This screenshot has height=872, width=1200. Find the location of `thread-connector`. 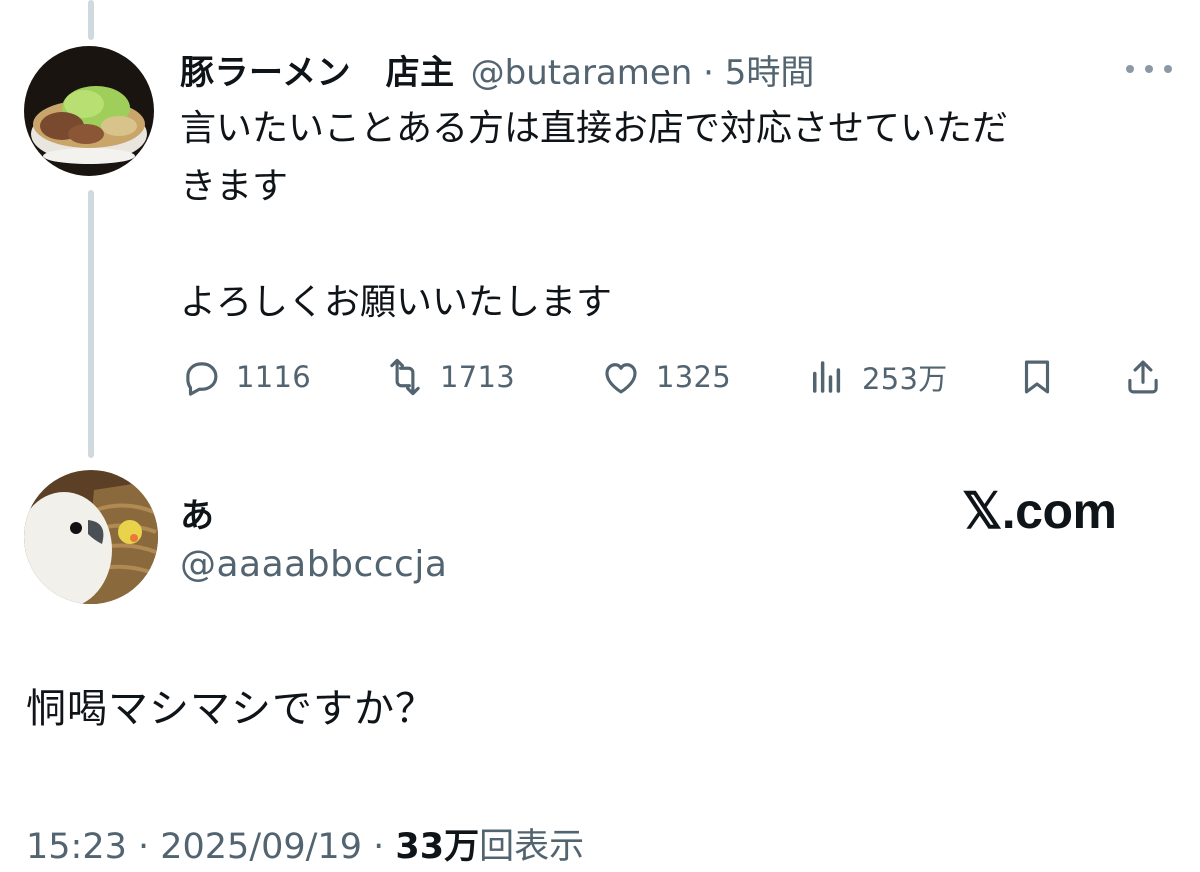

thread-connector is located at coordinates (91, 324).